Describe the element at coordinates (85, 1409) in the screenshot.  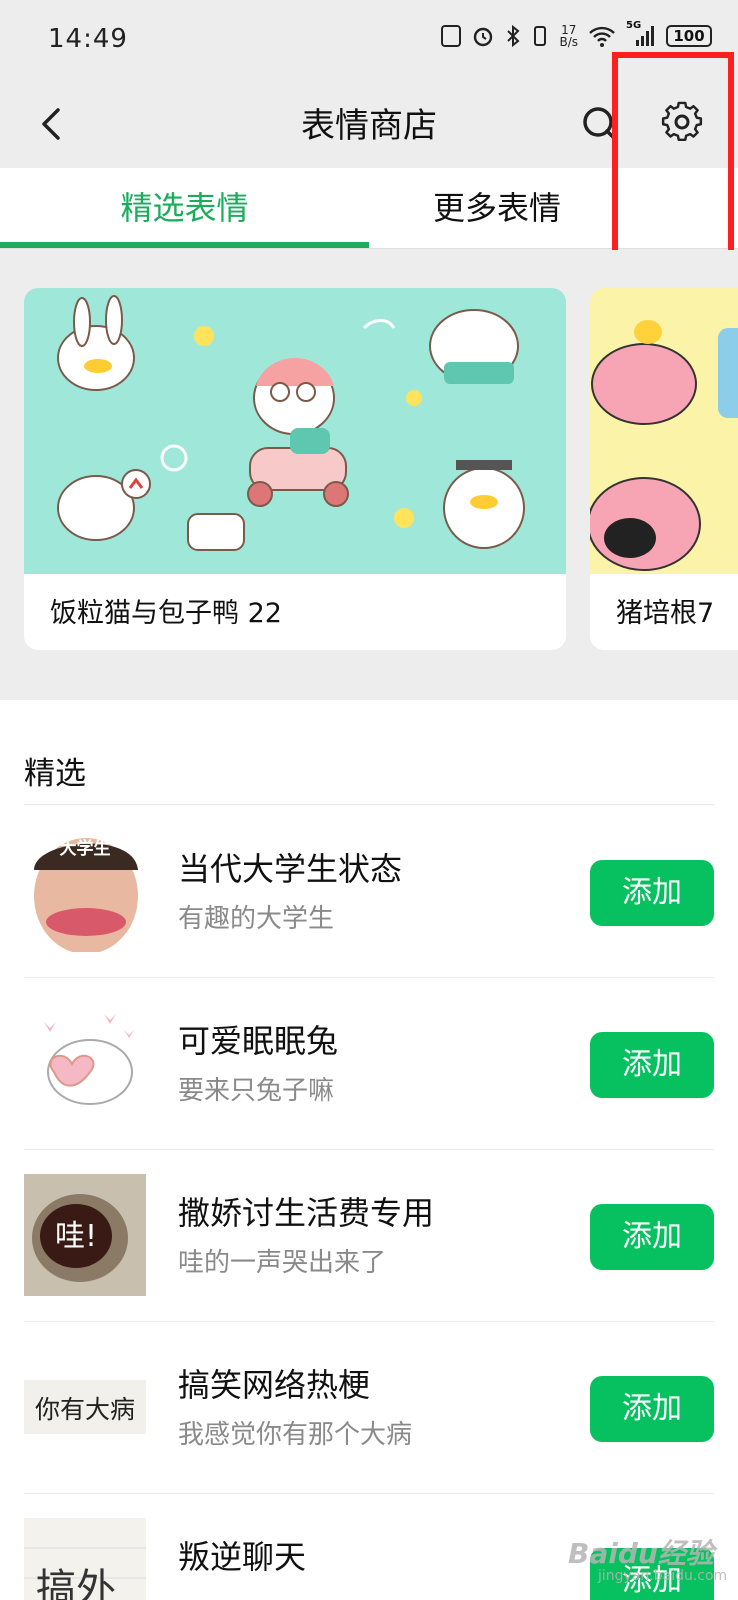
I see `thumb-caption: 你有大病` at that location.